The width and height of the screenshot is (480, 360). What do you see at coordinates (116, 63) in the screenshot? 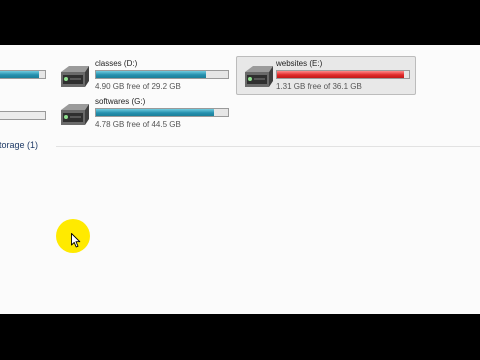
I see `drive-name: classes (D:)` at bounding box center [116, 63].